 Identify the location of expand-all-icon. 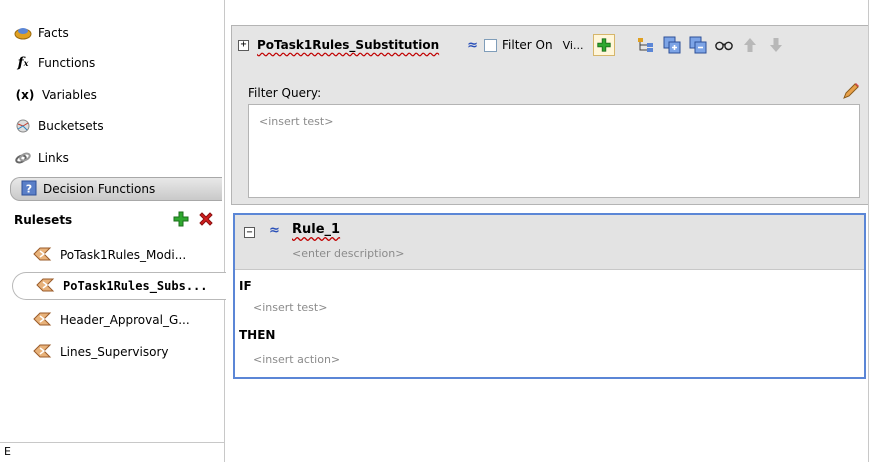
(672, 45).